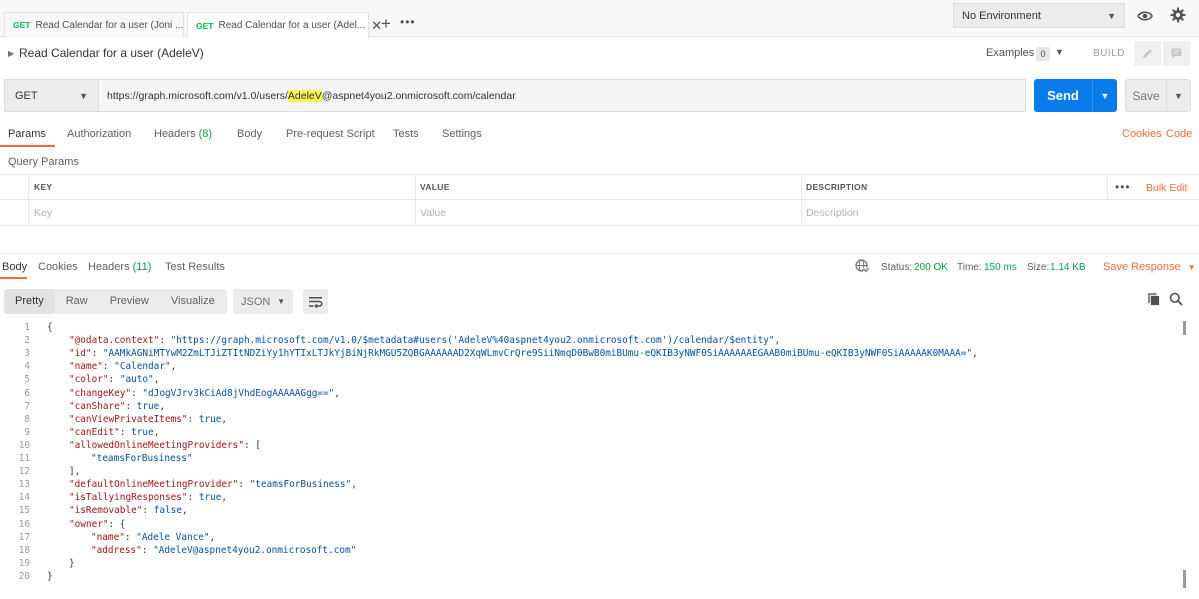  I want to click on line-number: 5, so click(27, 380).